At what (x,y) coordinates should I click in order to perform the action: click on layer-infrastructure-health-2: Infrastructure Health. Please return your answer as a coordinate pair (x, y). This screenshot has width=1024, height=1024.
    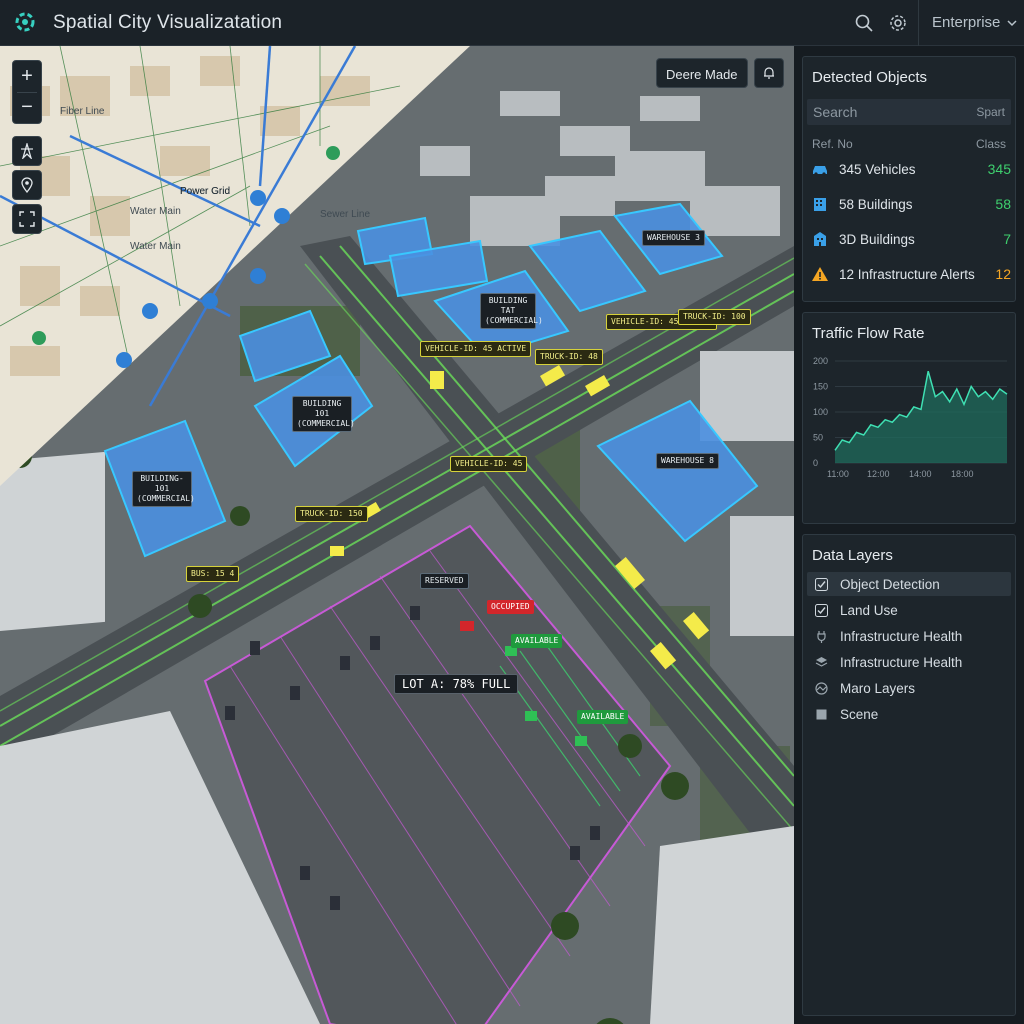
    Looking at the image, I should click on (909, 662).